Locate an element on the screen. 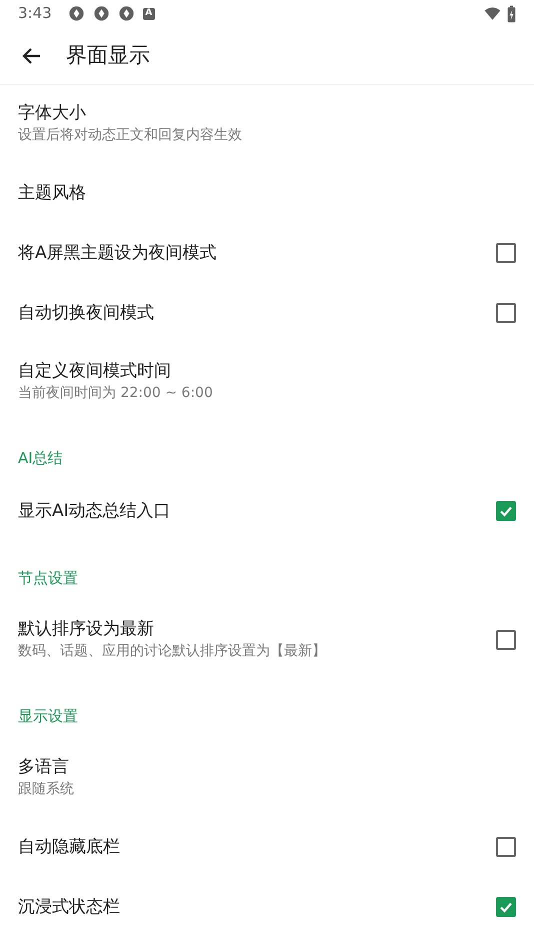 The image size is (534, 950). setting-summary: 跟随系统 is located at coordinates (46, 789).